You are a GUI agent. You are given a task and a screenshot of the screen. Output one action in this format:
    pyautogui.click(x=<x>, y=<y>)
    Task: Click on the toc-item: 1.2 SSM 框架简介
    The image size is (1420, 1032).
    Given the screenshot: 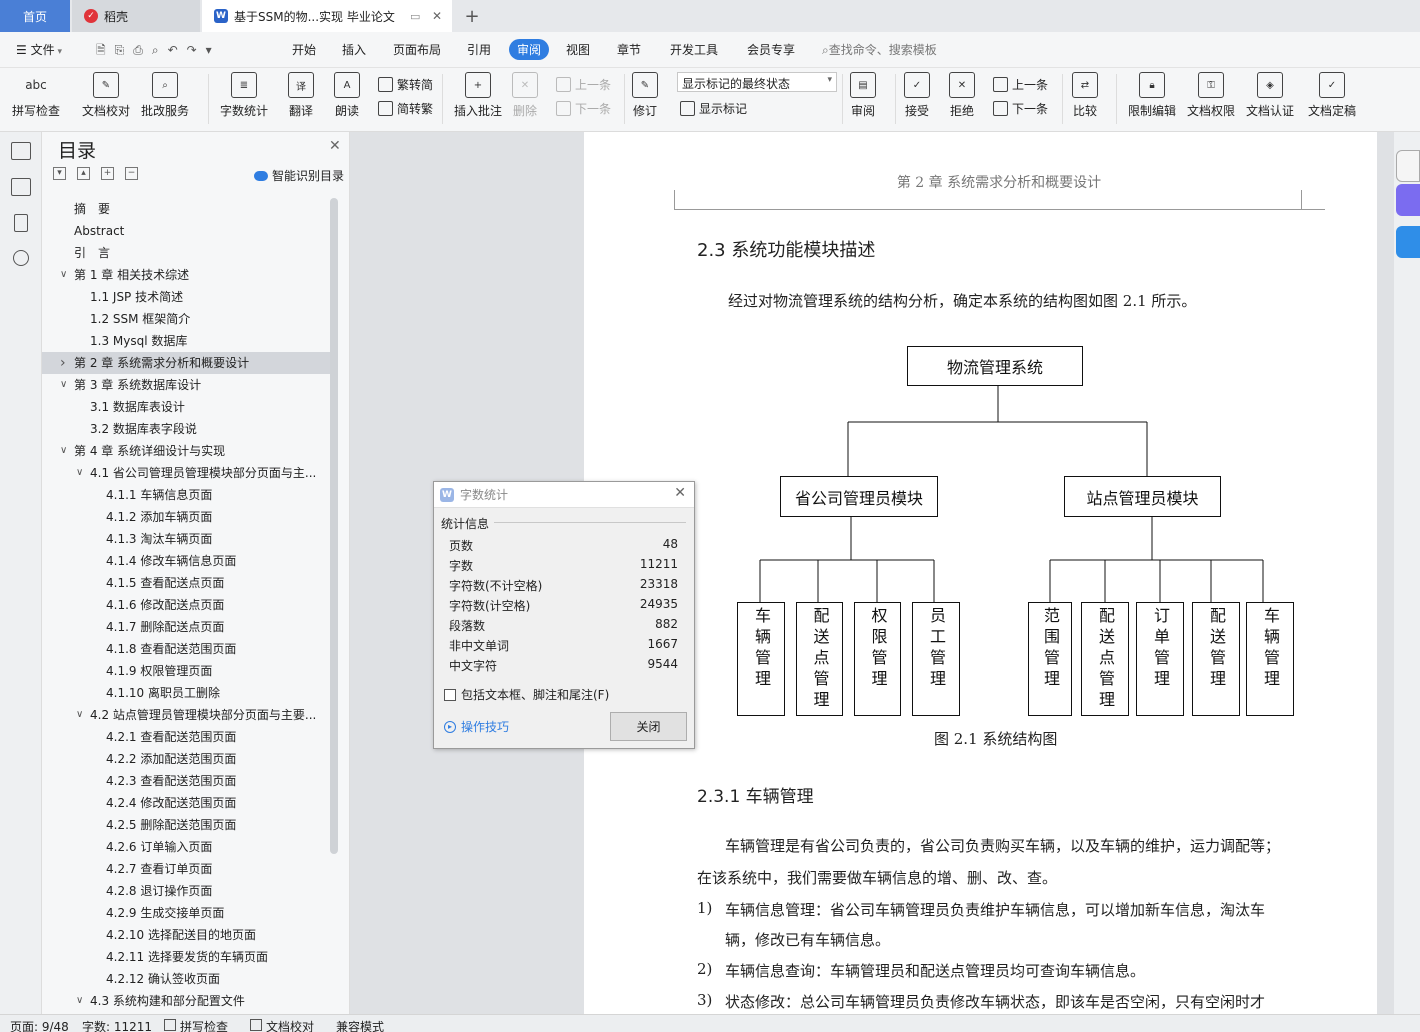 What is the action you would take?
    pyautogui.click(x=186, y=319)
    